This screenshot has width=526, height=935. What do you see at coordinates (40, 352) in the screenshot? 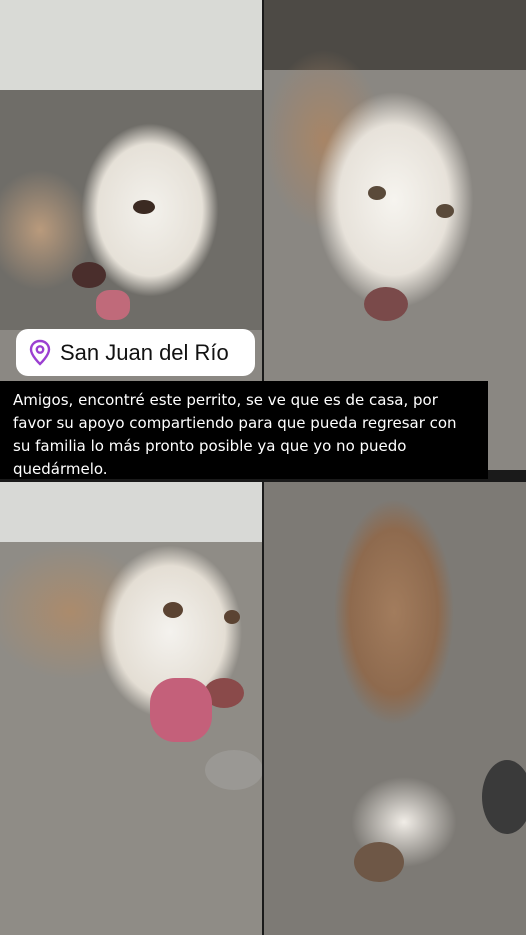
I see `map-pin-icon` at bounding box center [40, 352].